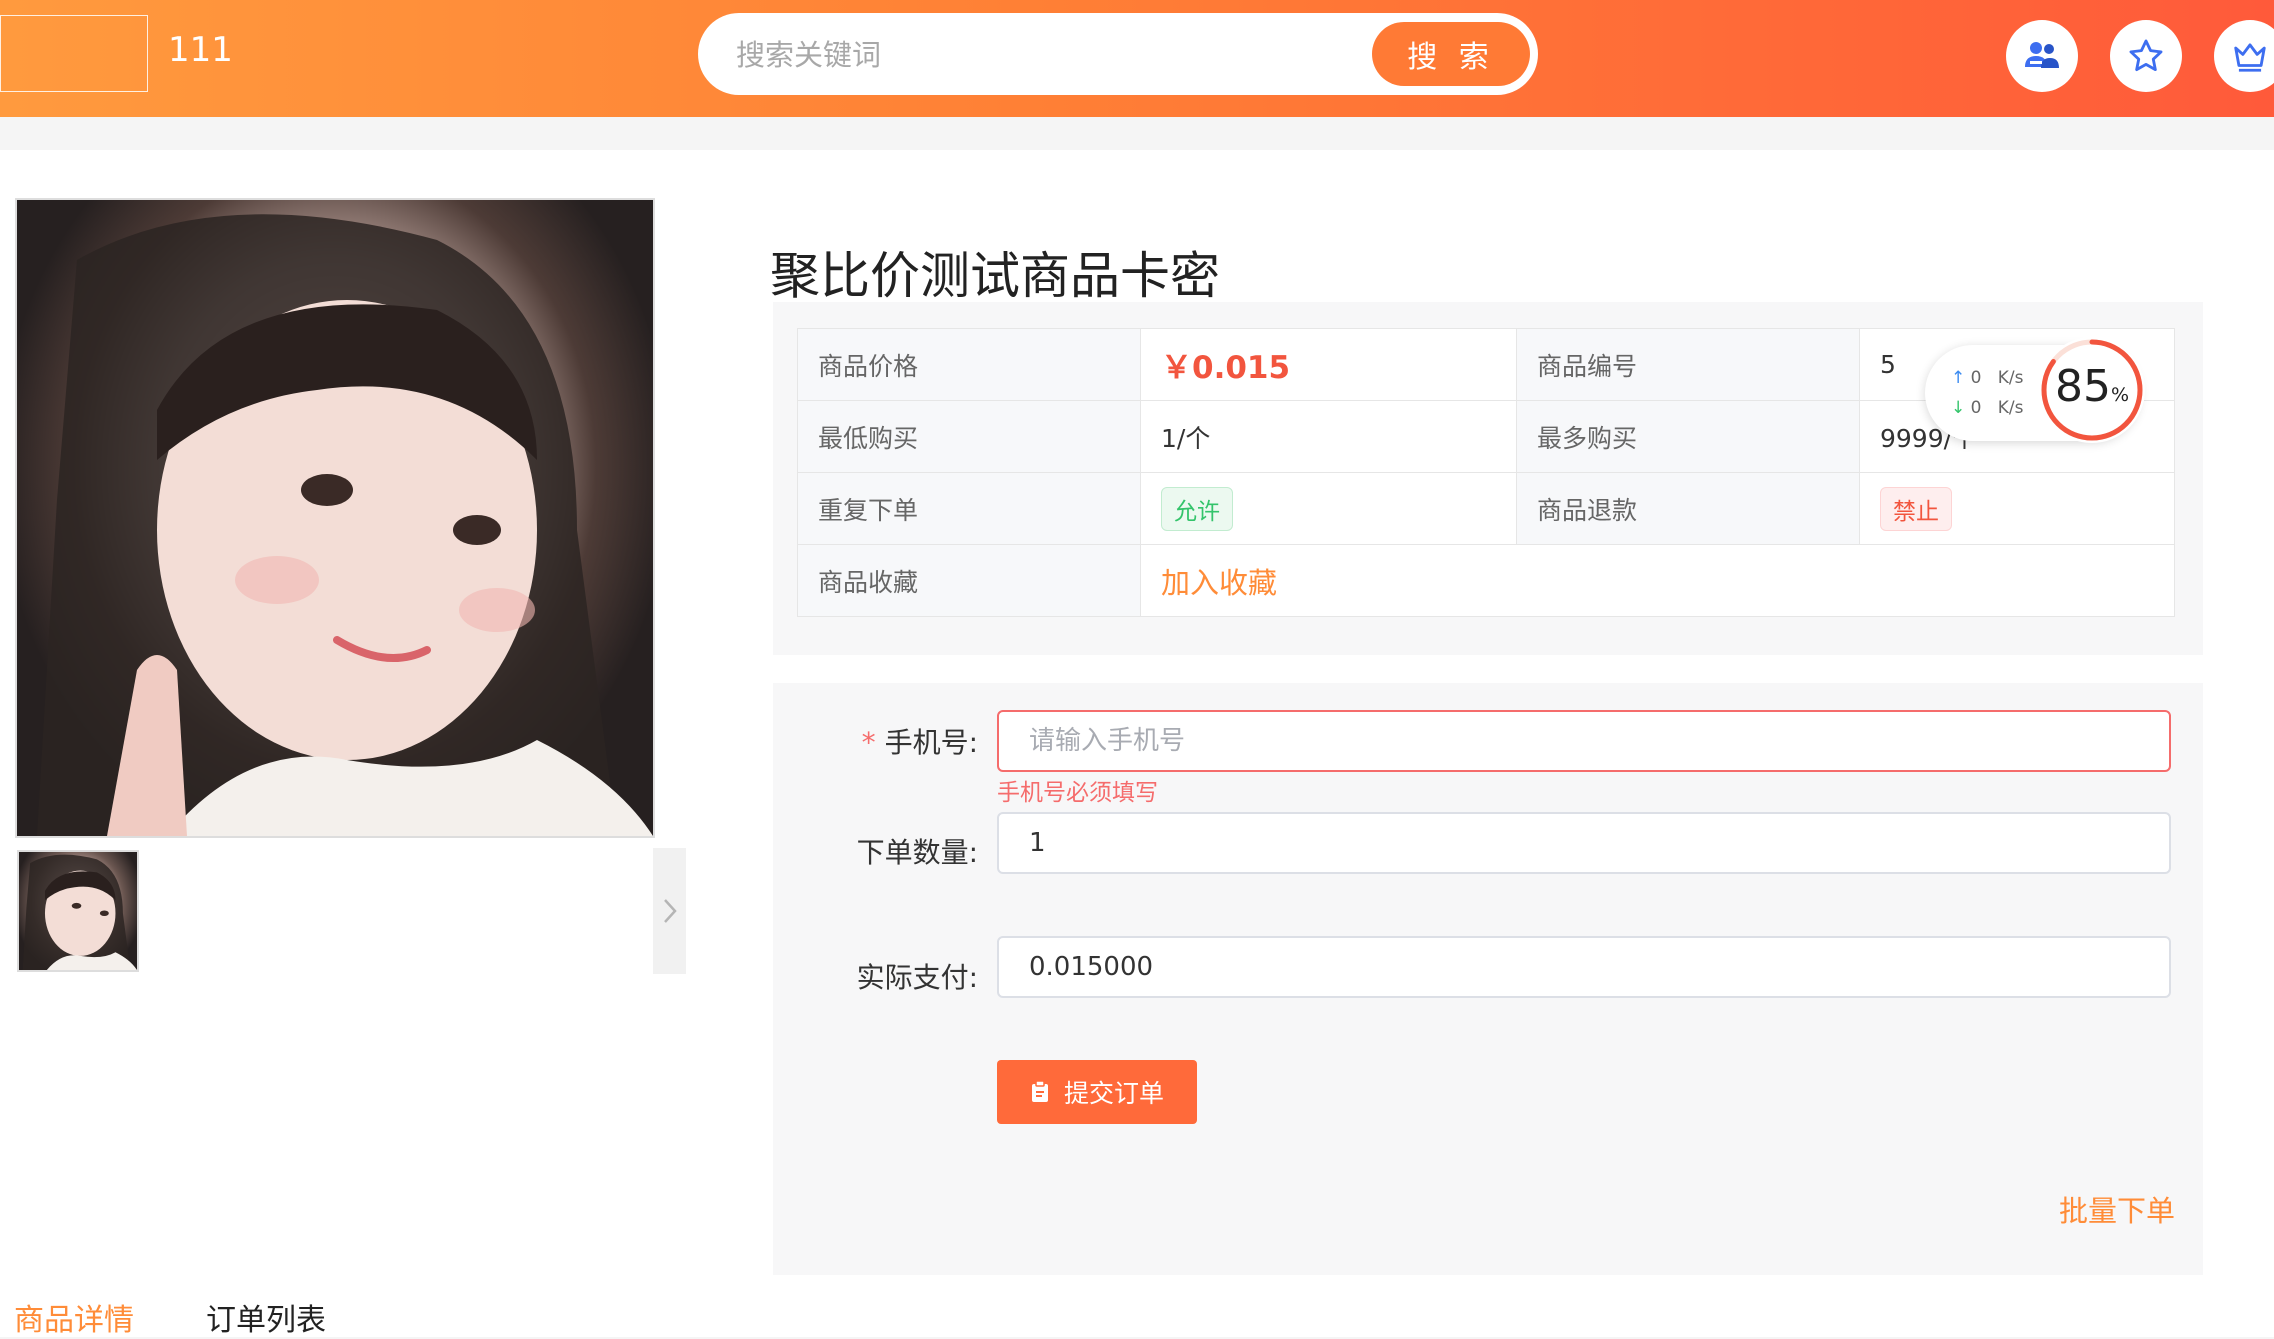 The image size is (2274, 1339). I want to click on chevron-right-icon, so click(670, 911).